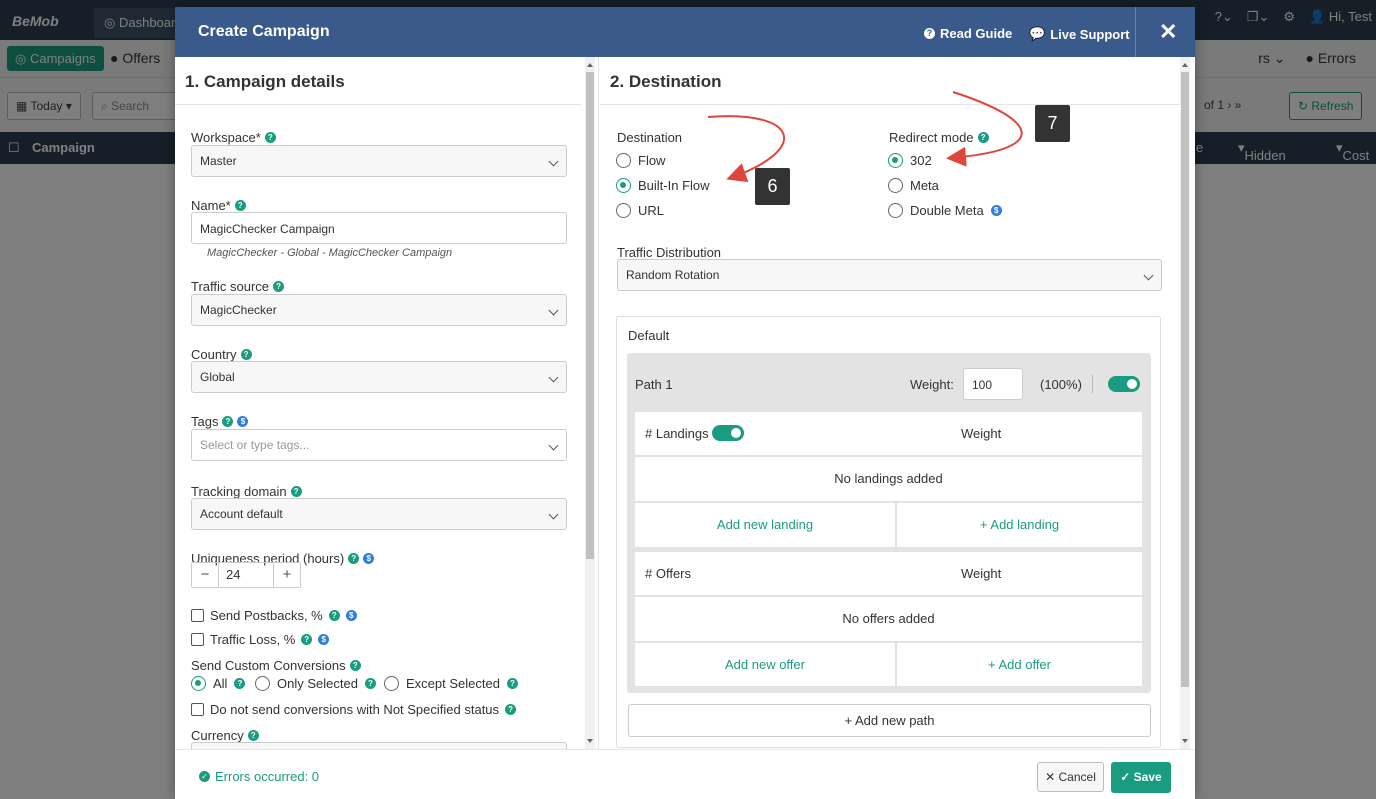  I want to click on annotation-arrows, so click(865, 137).